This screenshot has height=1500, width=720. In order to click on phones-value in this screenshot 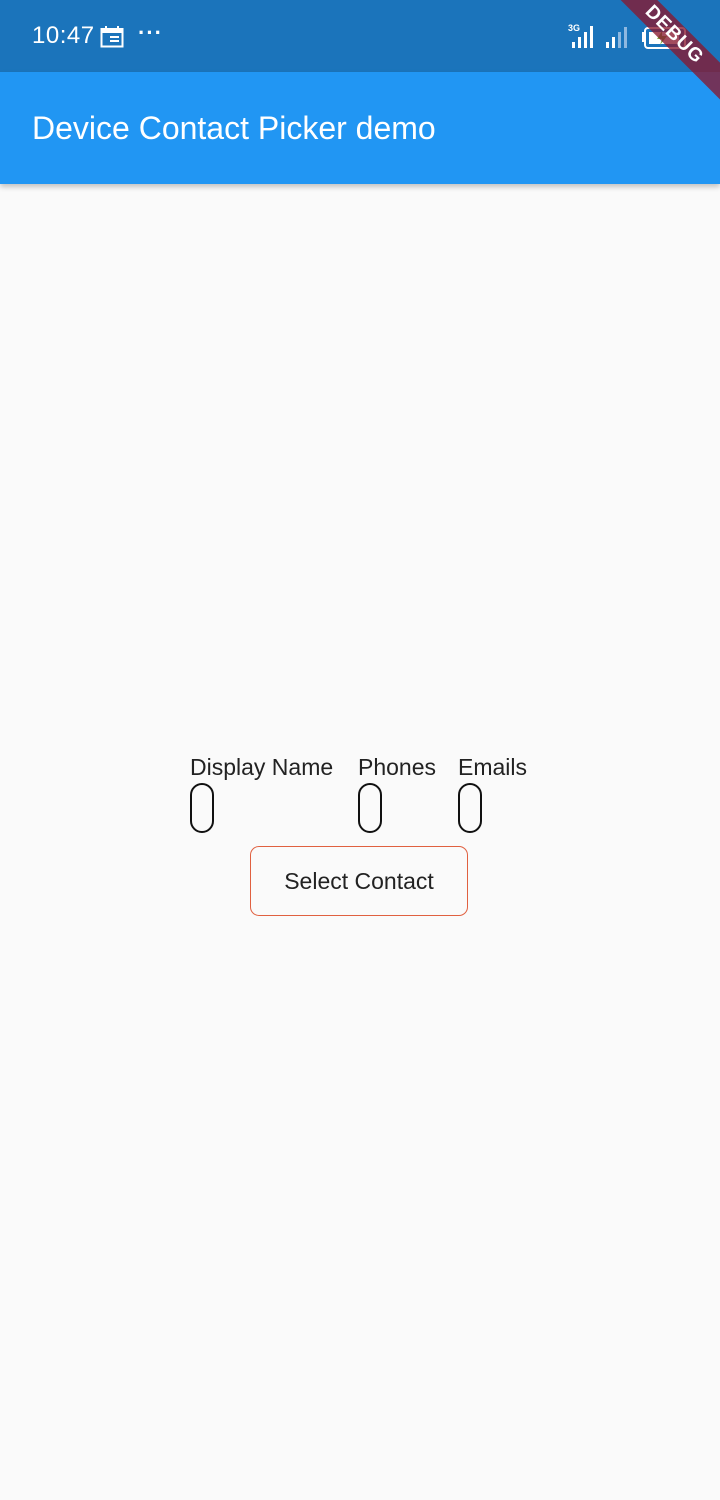, I will do `click(370, 808)`.